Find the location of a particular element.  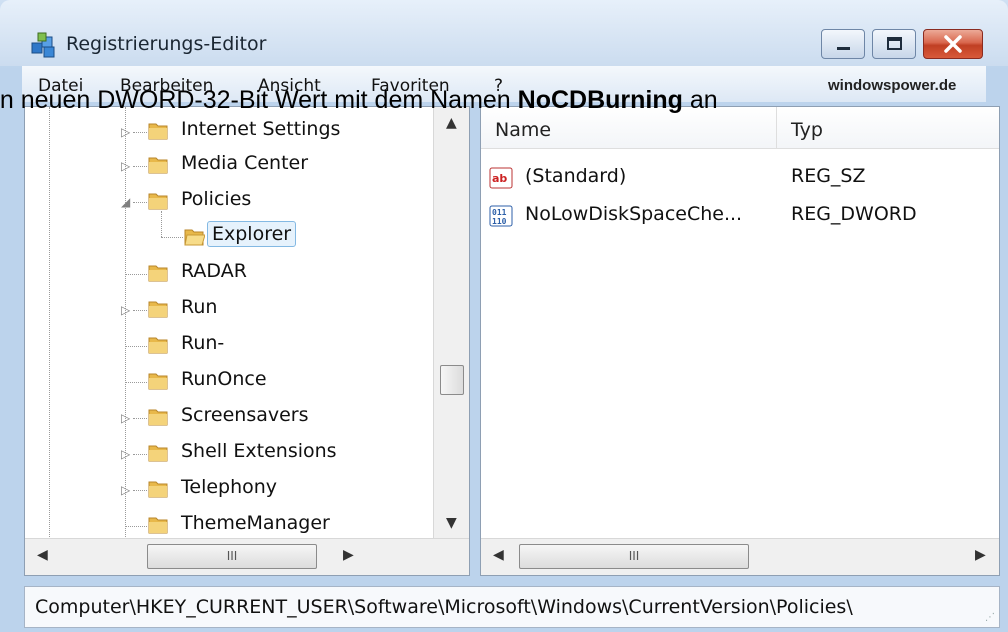

minimize-button is located at coordinates (843, 44).